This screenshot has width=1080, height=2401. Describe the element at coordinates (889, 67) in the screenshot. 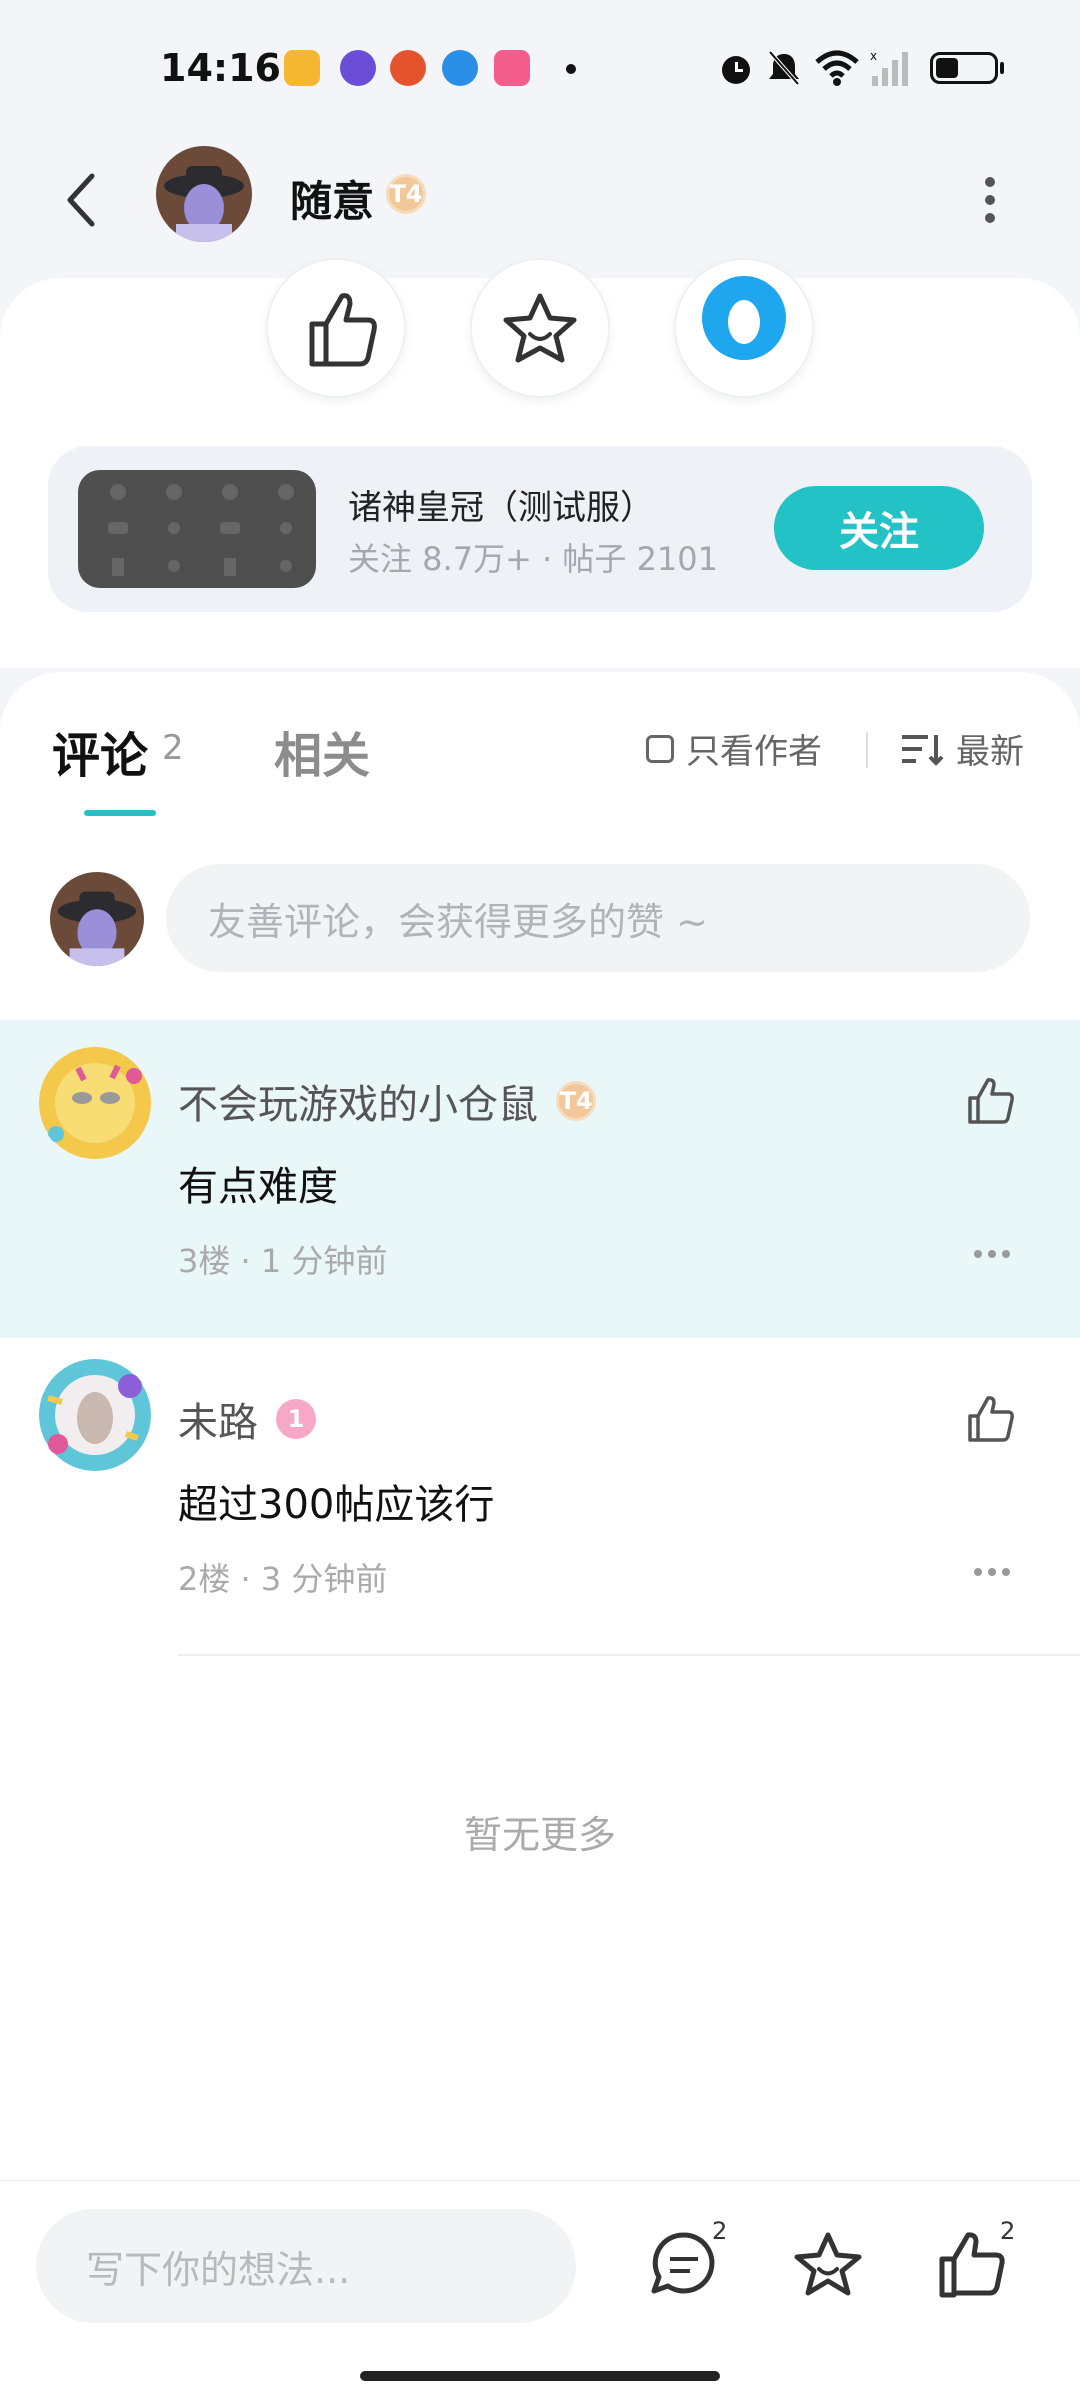

I see `signal-icon: x` at that location.